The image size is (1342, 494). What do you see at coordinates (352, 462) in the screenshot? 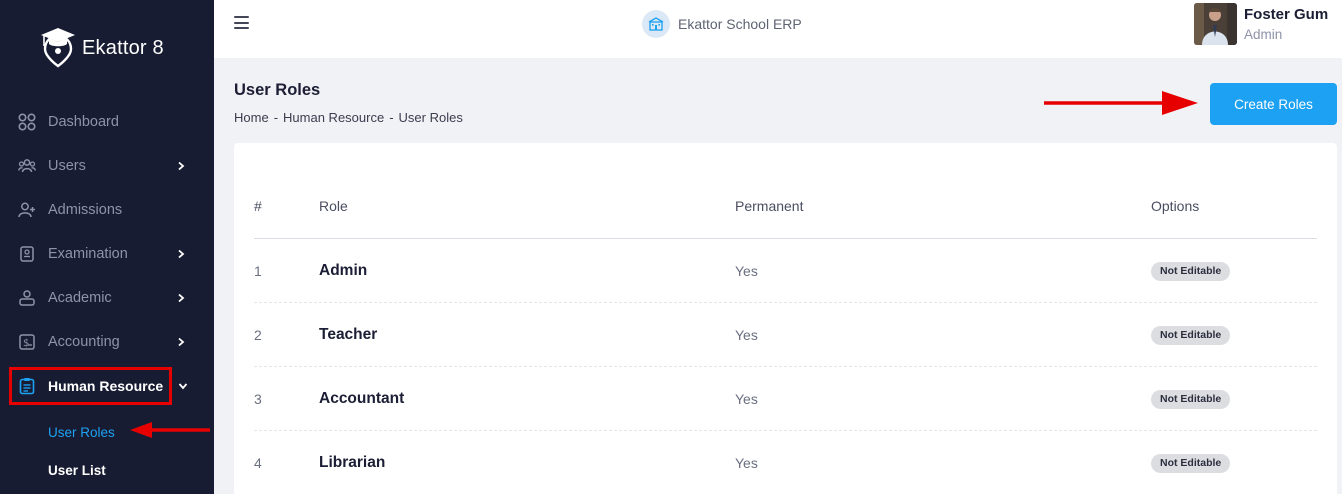
I see `role-name: Librarian` at bounding box center [352, 462].